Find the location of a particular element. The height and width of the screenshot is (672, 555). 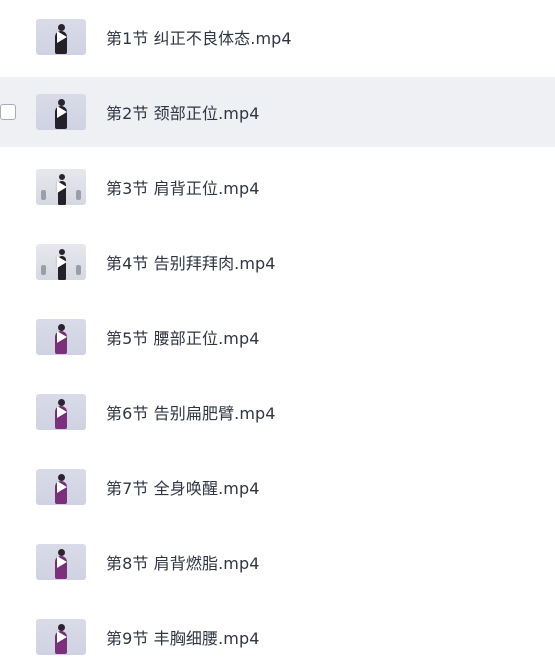

file-name: 第6节 告别扁肥臂.mp4 is located at coordinates (191, 412).